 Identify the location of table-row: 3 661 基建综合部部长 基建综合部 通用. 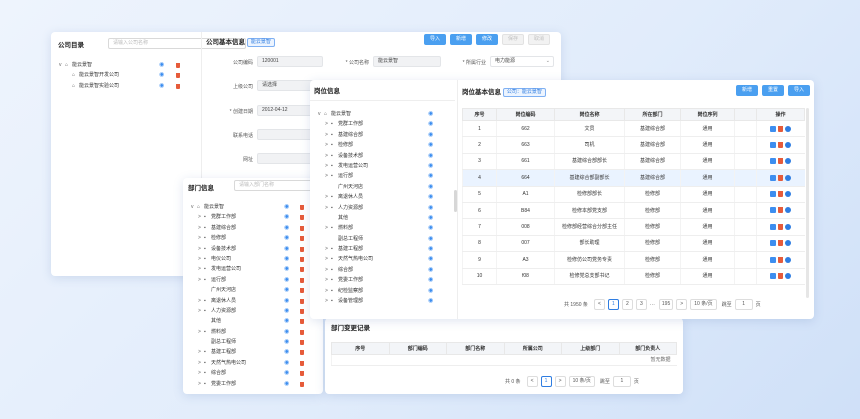
(633, 162).